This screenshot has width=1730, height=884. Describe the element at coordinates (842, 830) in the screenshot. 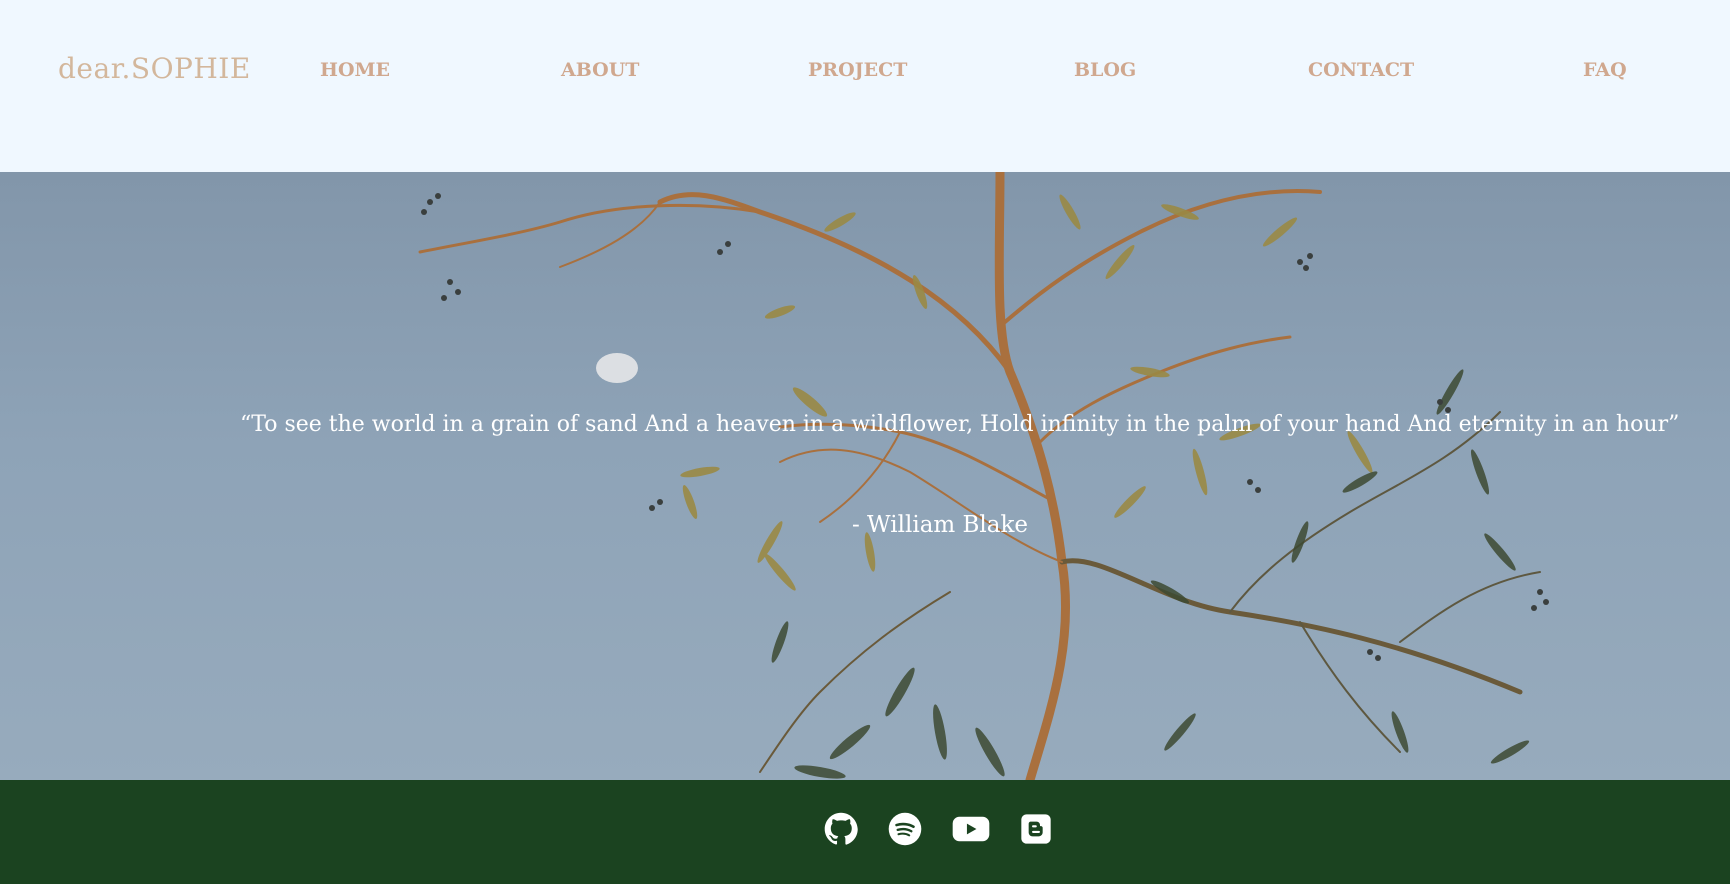

I see `github-icon` at that location.